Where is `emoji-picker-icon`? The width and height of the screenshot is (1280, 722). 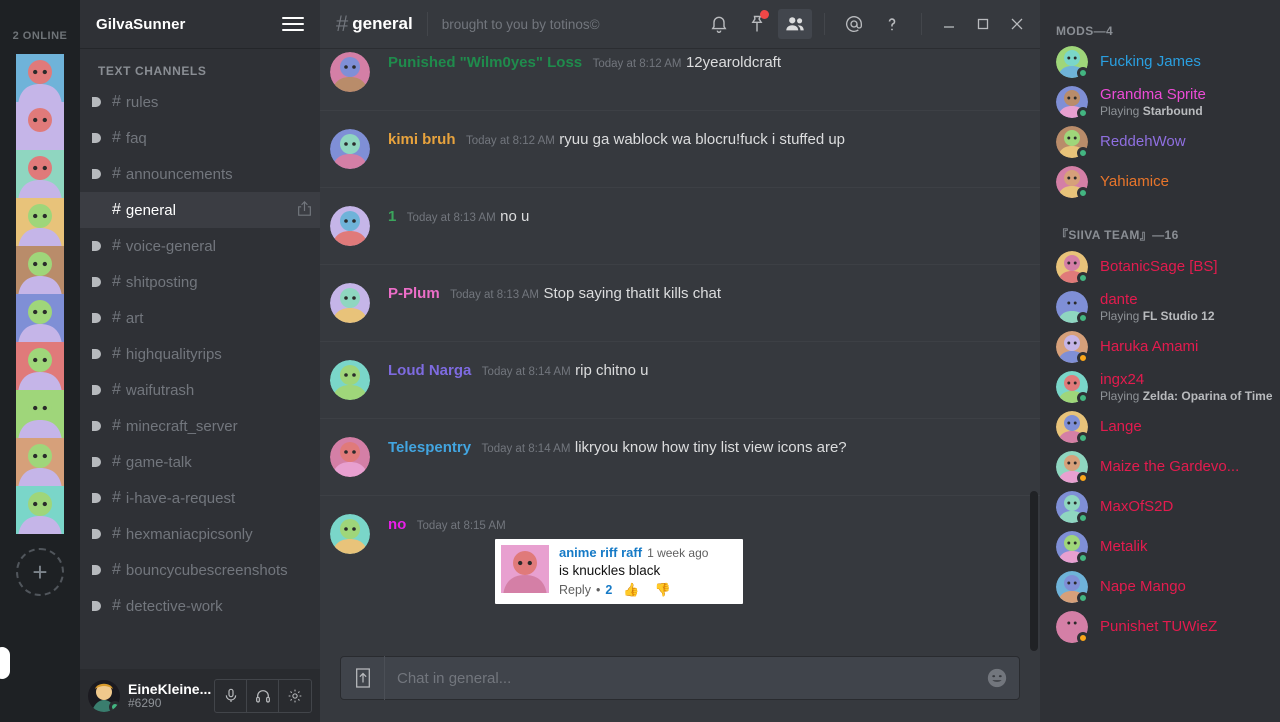
emoji-picker-icon is located at coordinates (997, 678).